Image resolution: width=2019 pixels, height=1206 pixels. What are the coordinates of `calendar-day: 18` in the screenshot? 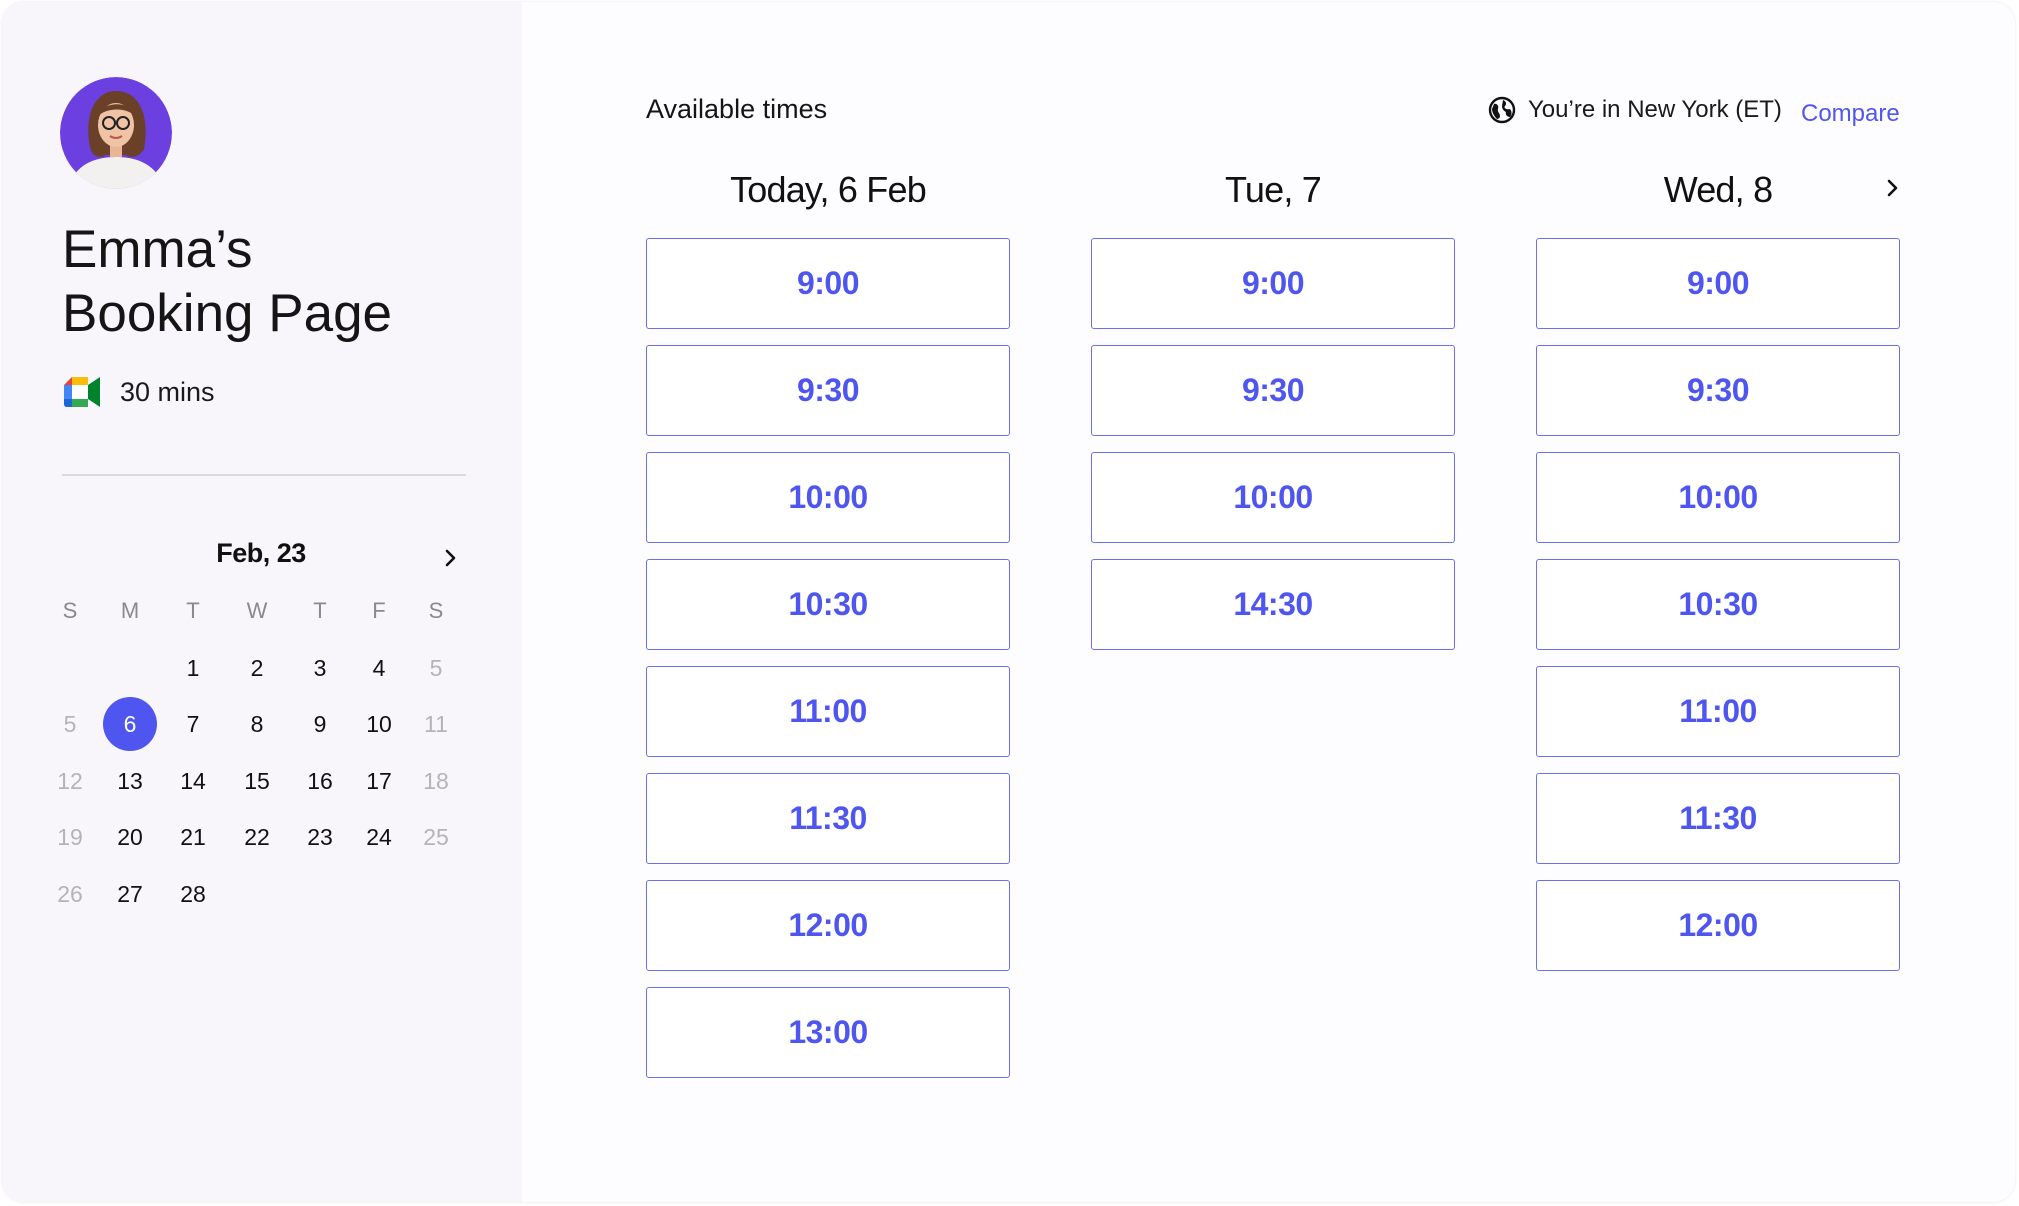 It's located at (436, 781).